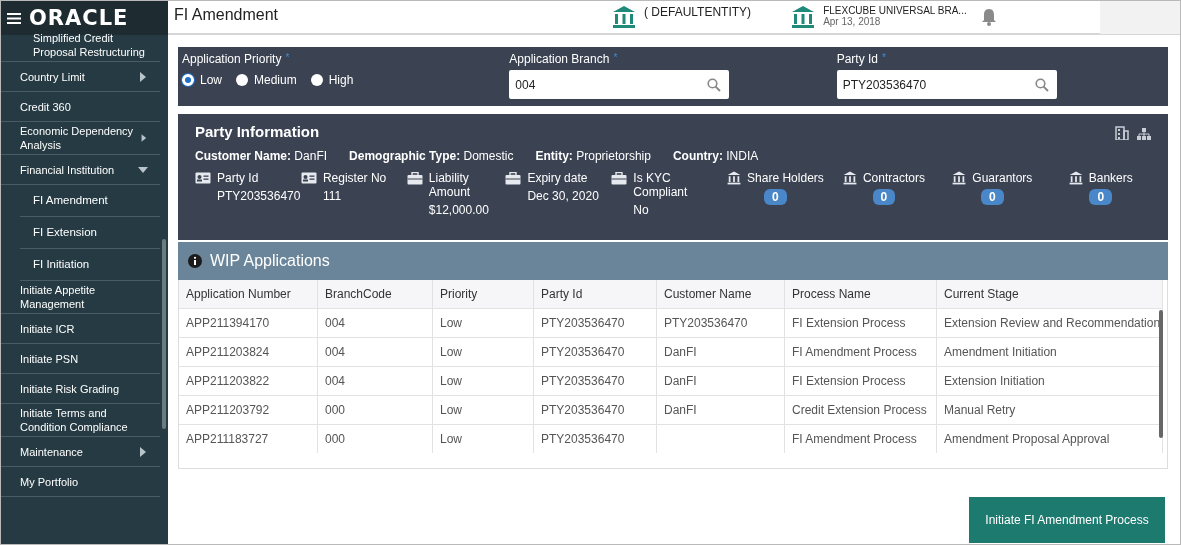 This screenshot has width=1181, height=545. I want to click on sidebar-item: Initiate Terms and Condition Compliance, so click(80, 420).